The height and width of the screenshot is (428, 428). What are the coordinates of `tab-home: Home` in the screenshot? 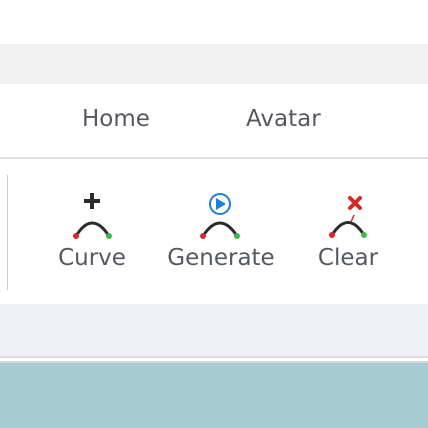 It's located at (116, 119).